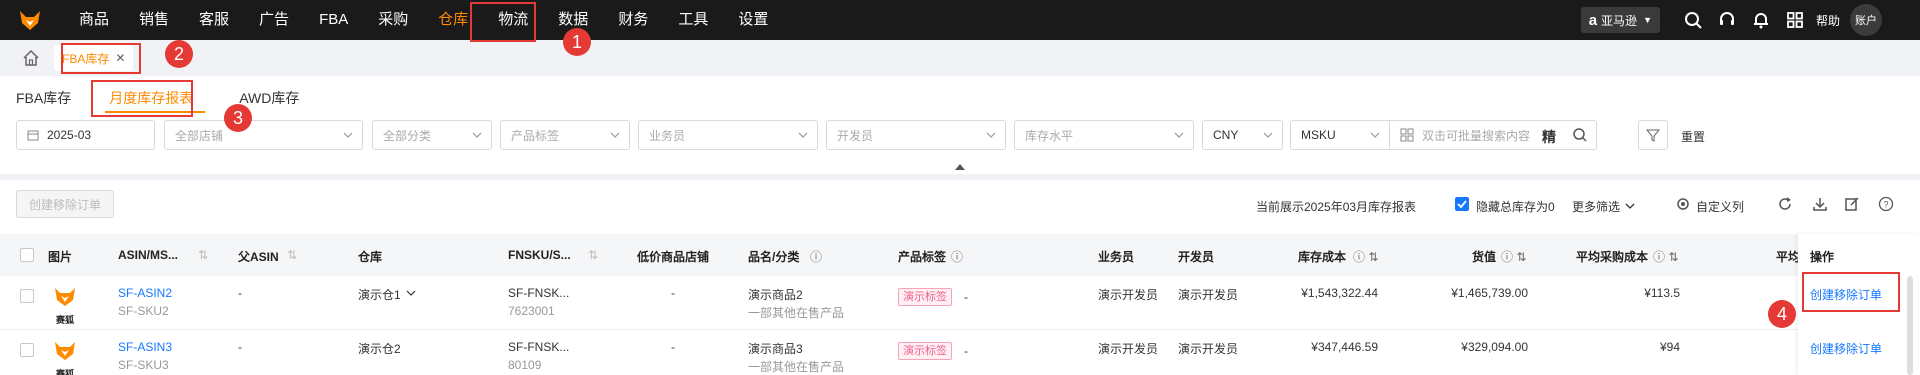 Image resolution: width=1920 pixels, height=375 pixels. I want to click on search-input: 双击可批量搜索内容 精, so click(1493, 135).